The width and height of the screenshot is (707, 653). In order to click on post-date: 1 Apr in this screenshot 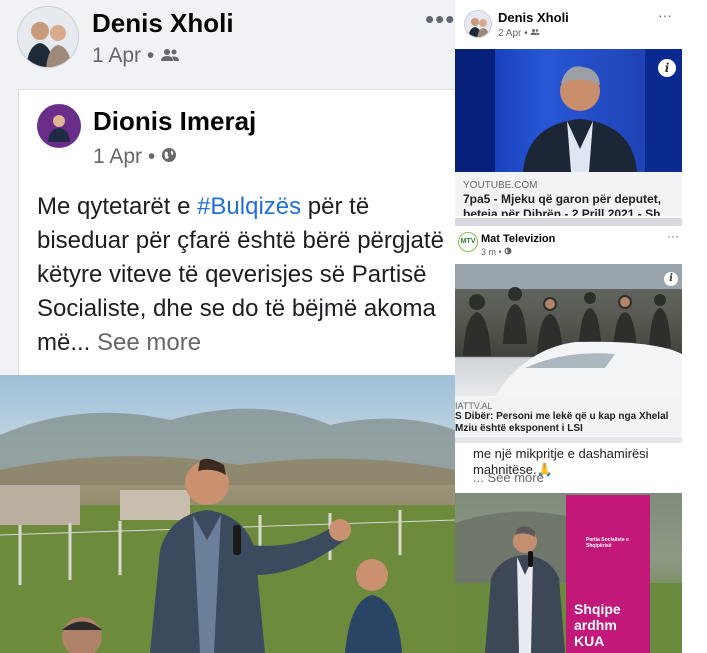, I will do `click(116, 55)`.